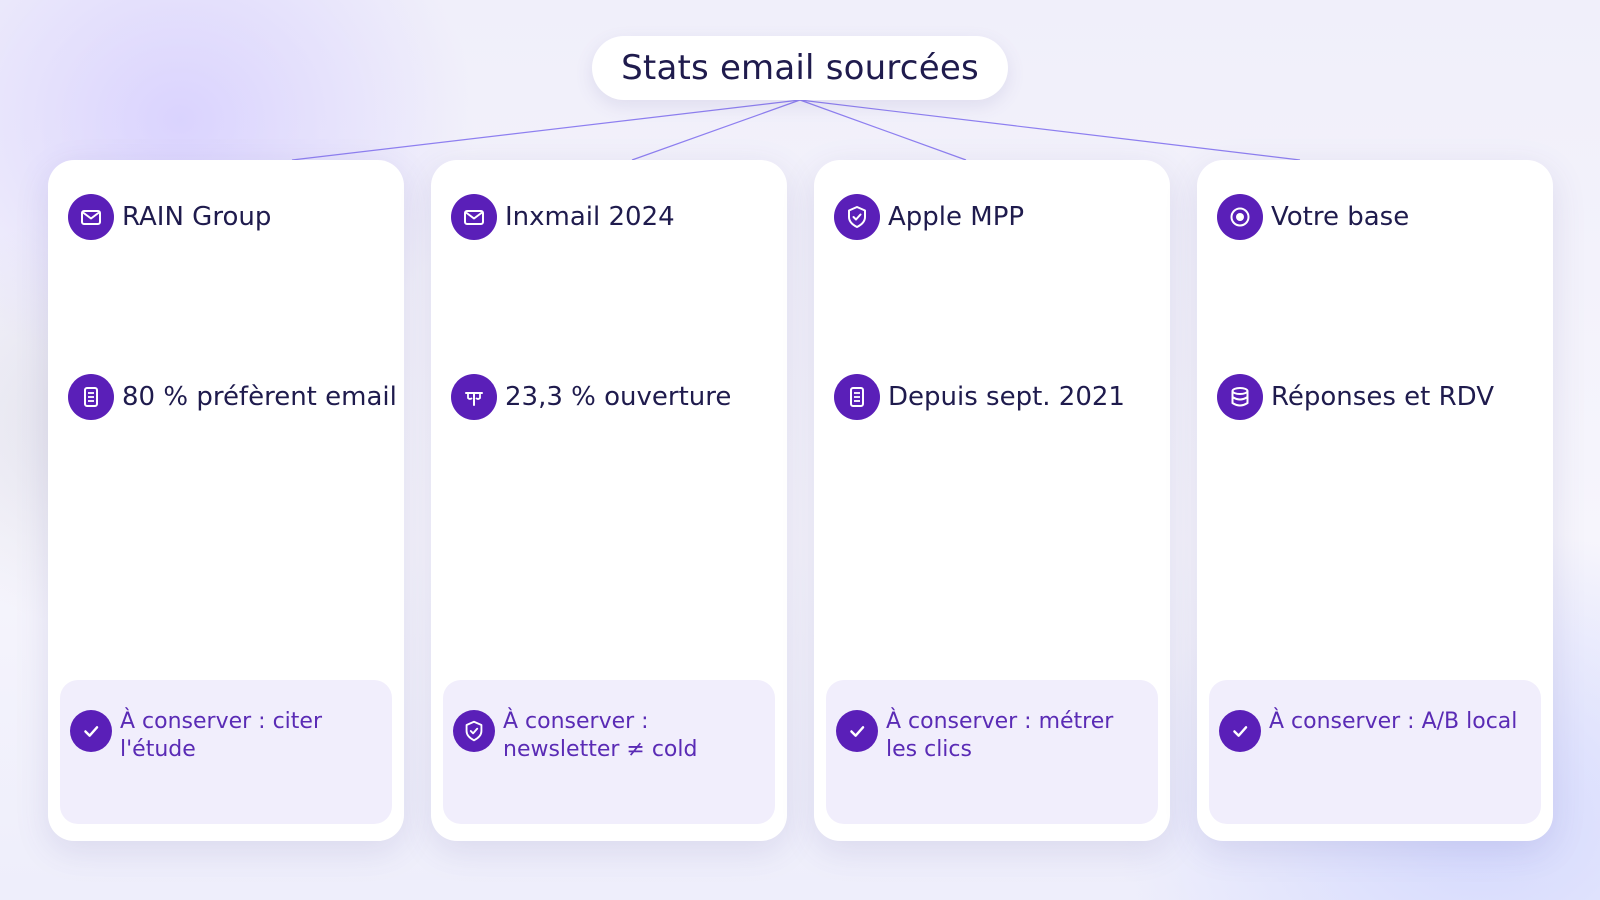 Image resolution: width=1600 pixels, height=900 pixels. What do you see at coordinates (956, 217) in the screenshot?
I see `source-label: Apple MPP` at bounding box center [956, 217].